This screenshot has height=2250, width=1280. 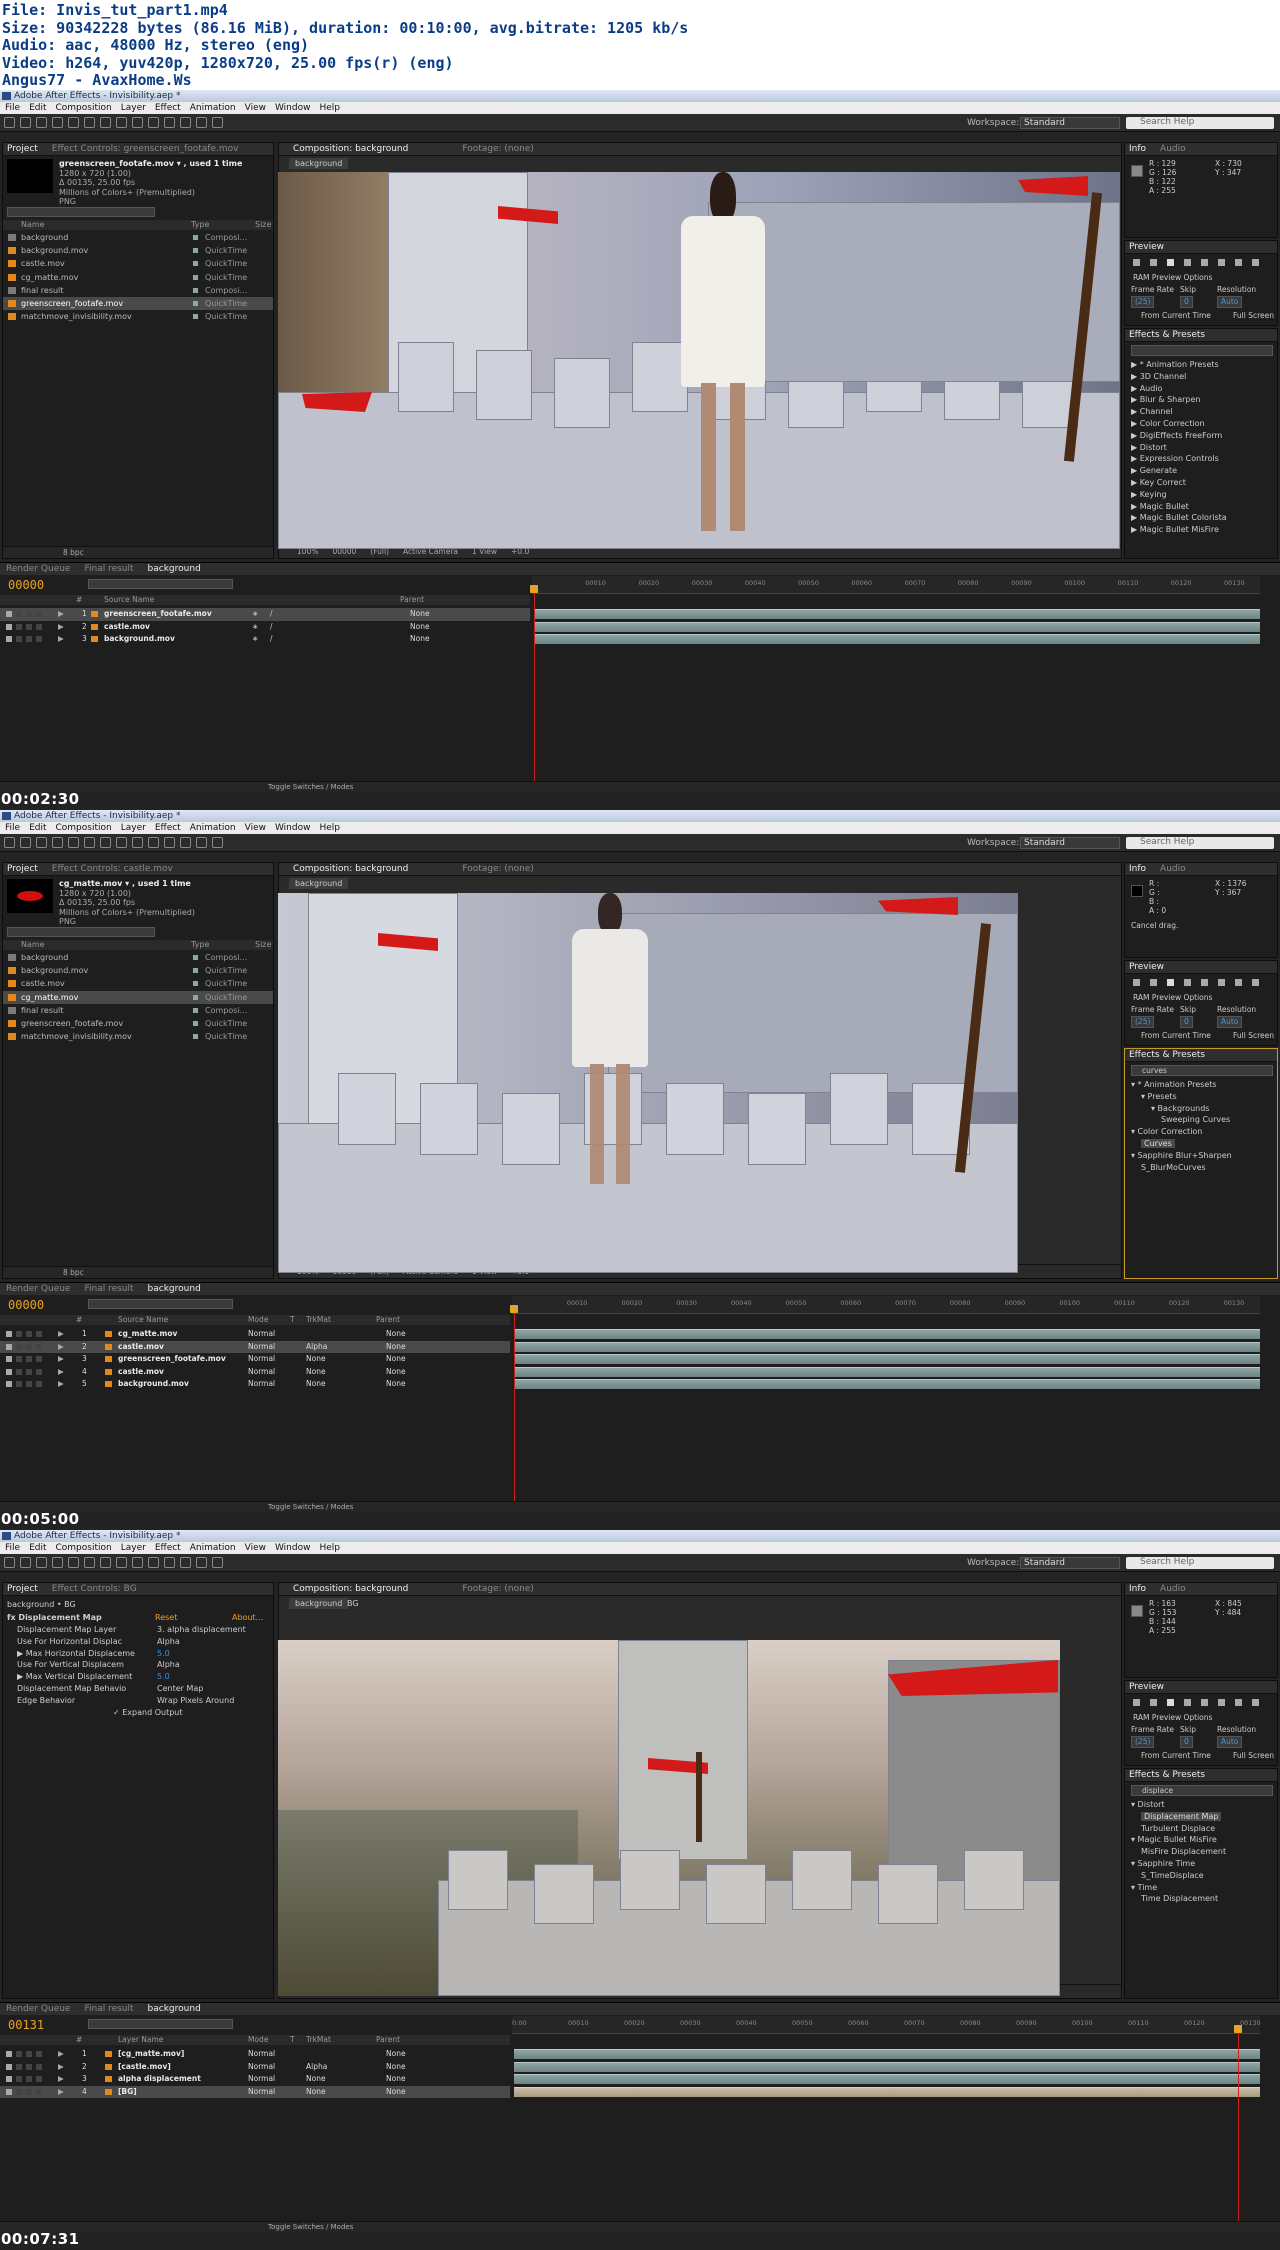 I want to click on effects-tree-item: ▶ Blur & Sharpen, so click(x=1179, y=400).